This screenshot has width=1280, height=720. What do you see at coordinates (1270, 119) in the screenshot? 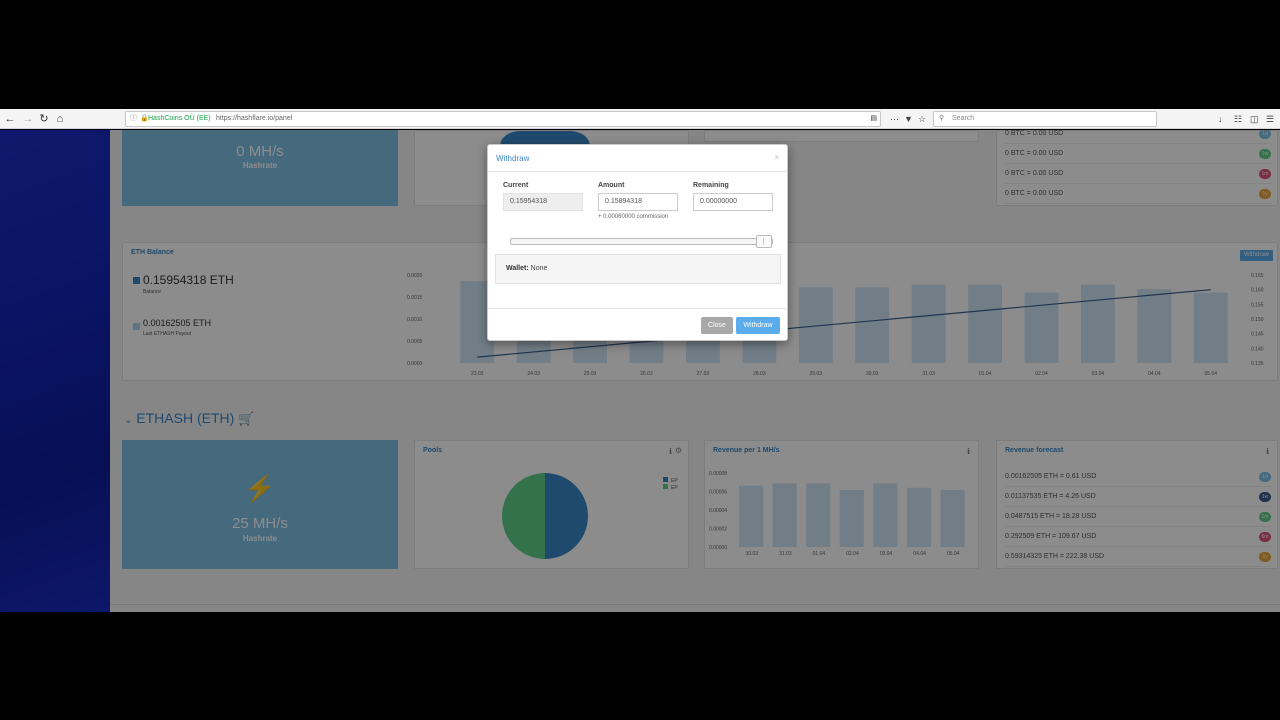
I see `menu-icon: ☰` at bounding box center [1270, 119].